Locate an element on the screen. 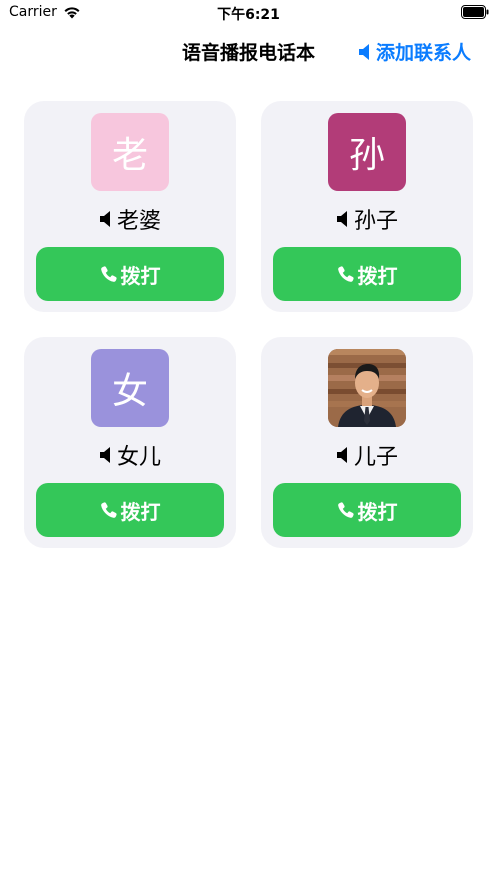  avatar-initial: 女 is located at coordinates (129, 391).